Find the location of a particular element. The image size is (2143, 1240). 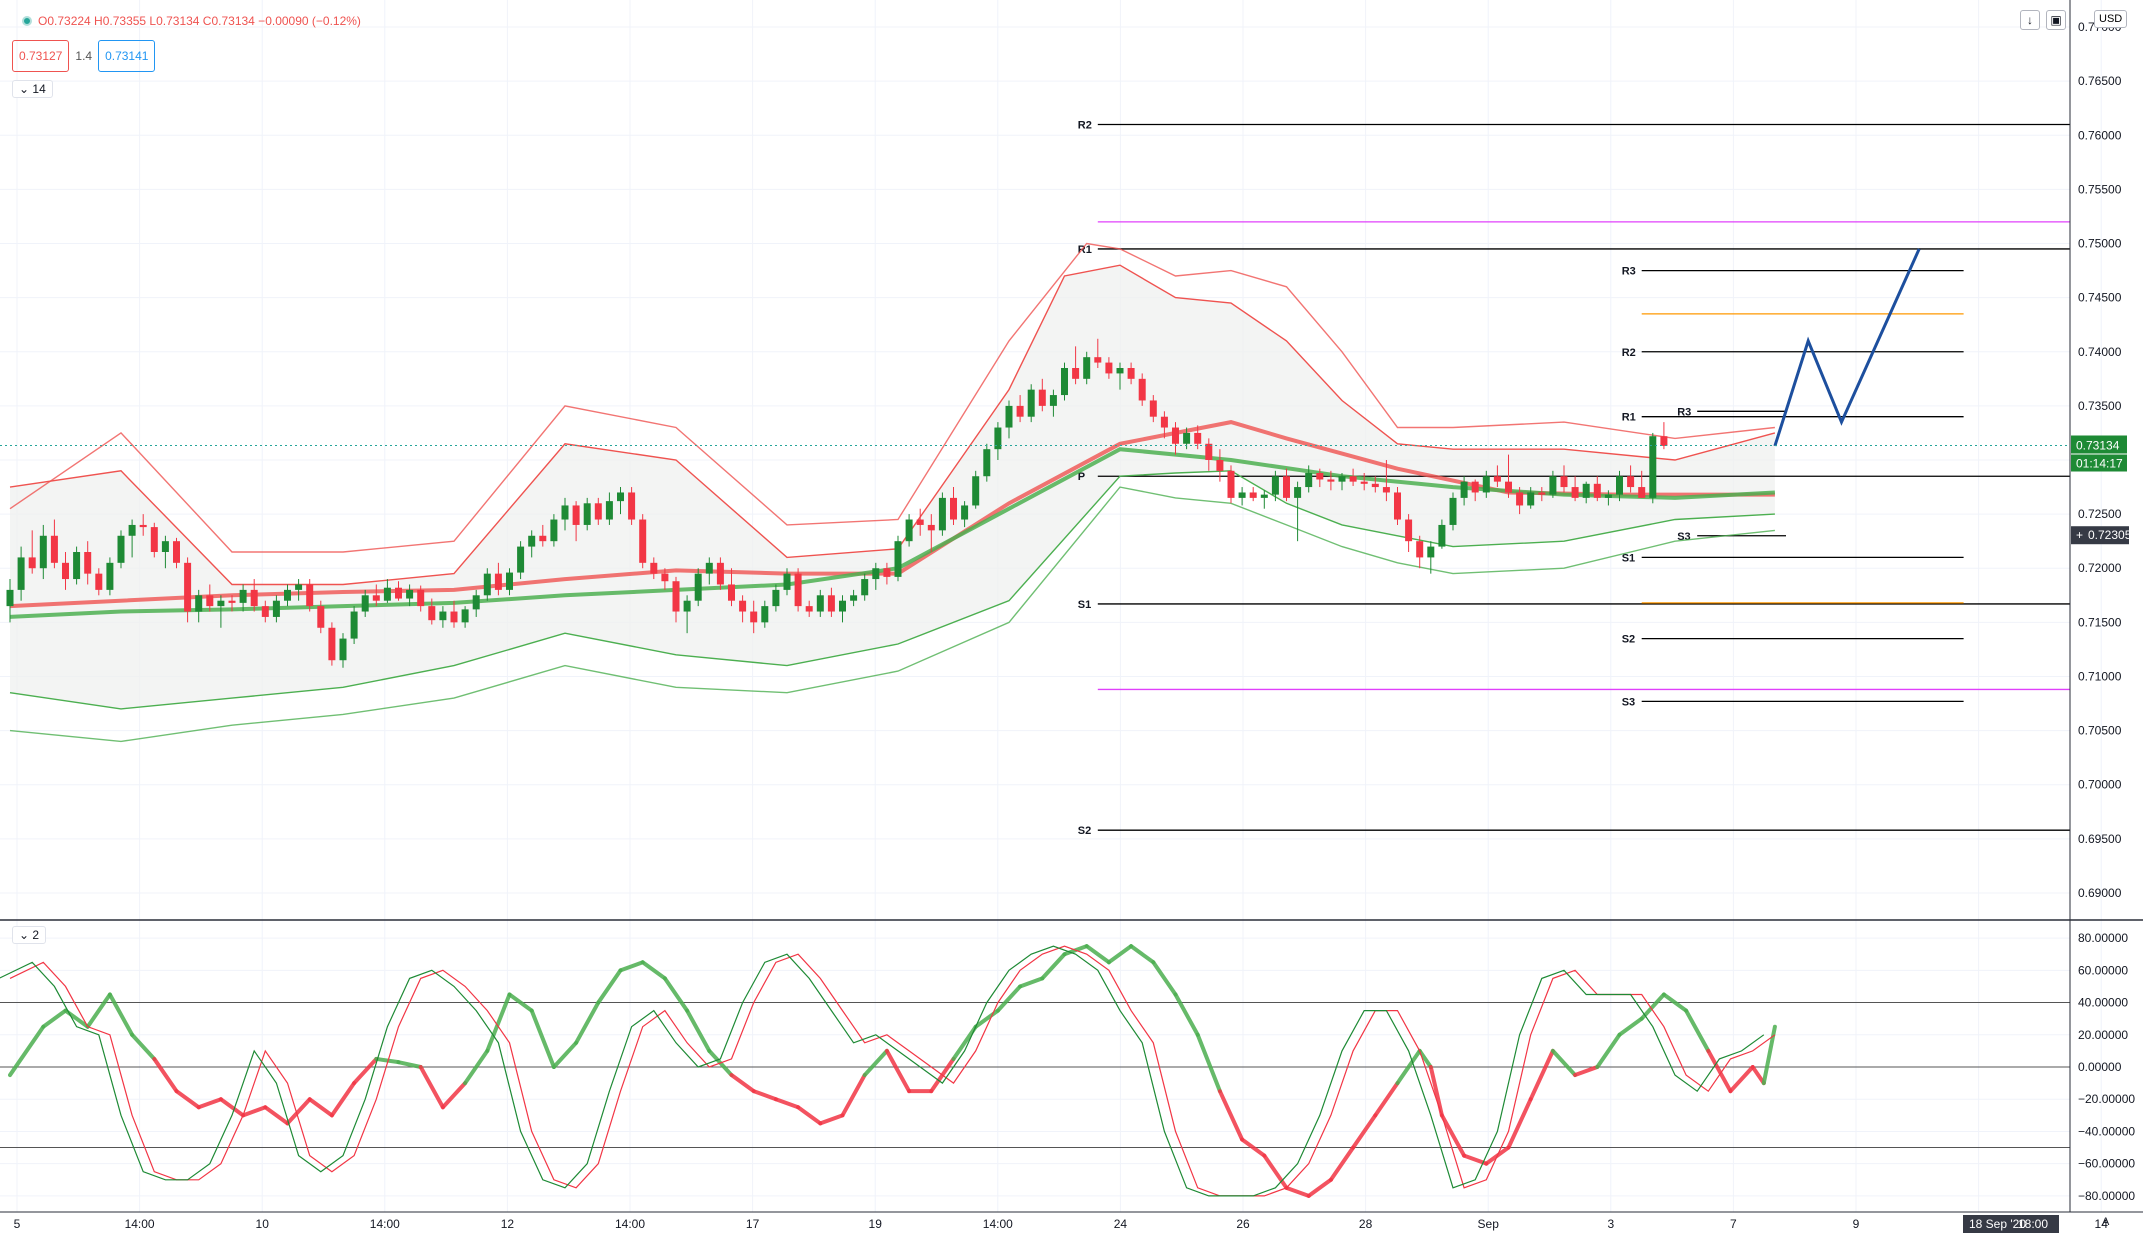

bid-price: 0.73127 is located at coordinates (41, 56).